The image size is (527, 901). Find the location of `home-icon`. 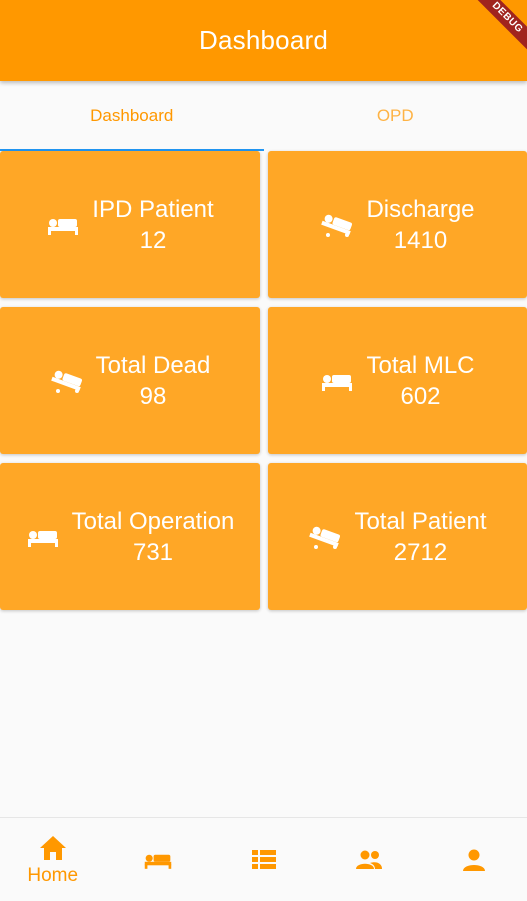

home-icon is located at coordinates (53, 848).